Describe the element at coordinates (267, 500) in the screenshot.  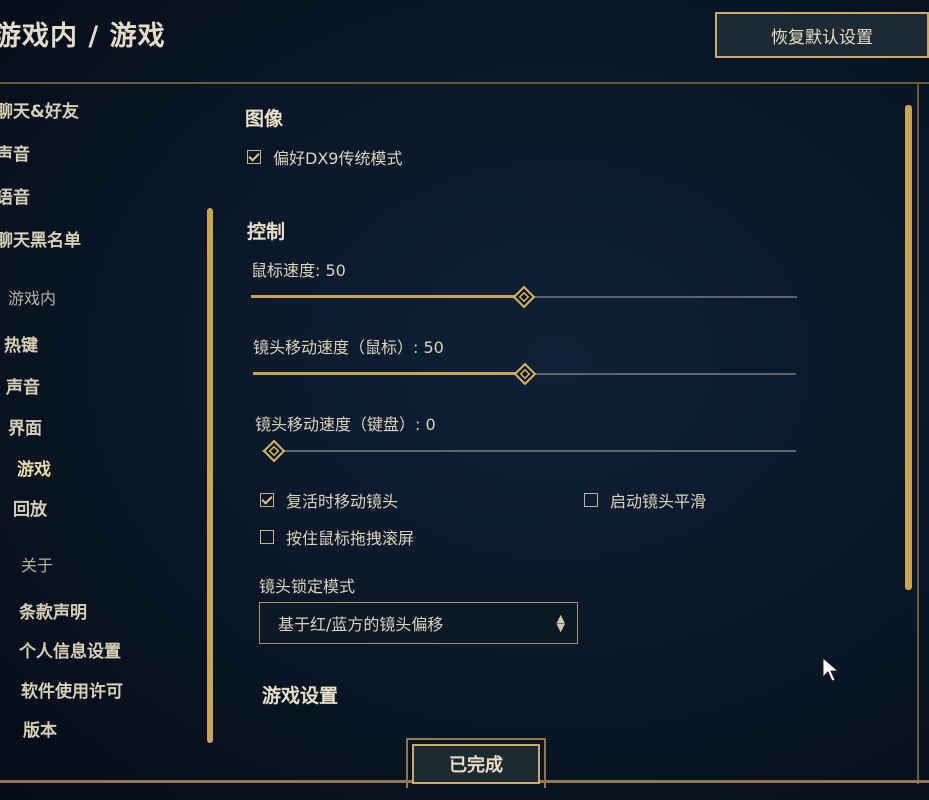
I see `move-camera-on-revive-checkbox` at that location.